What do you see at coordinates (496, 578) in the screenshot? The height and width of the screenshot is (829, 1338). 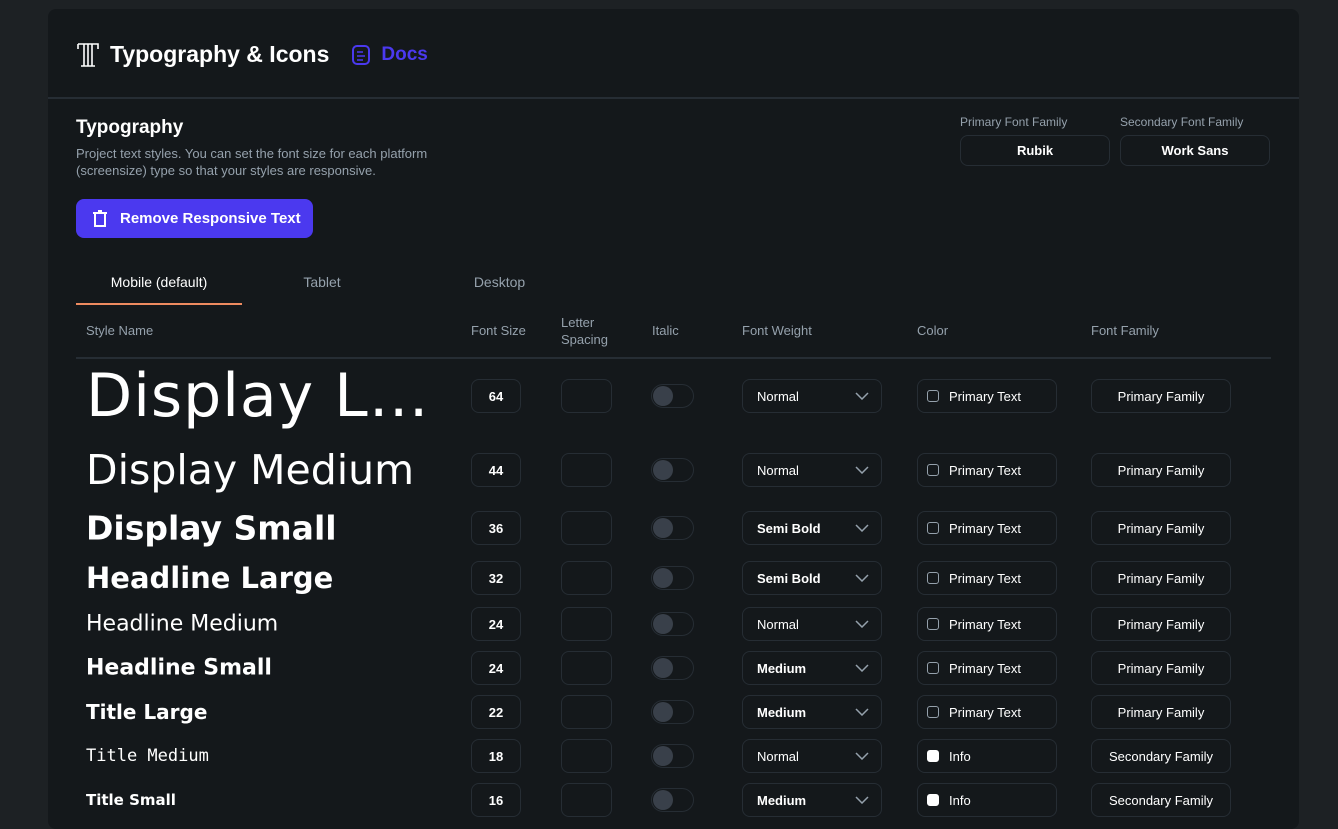 I see `font-size-input: 32` at bounding box center [496, 578].